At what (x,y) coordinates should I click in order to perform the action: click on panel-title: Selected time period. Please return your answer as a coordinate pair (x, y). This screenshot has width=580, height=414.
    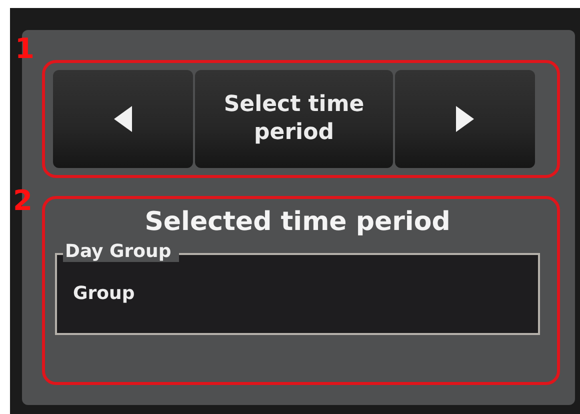
    Looking at the image, I should click on (298, 222).